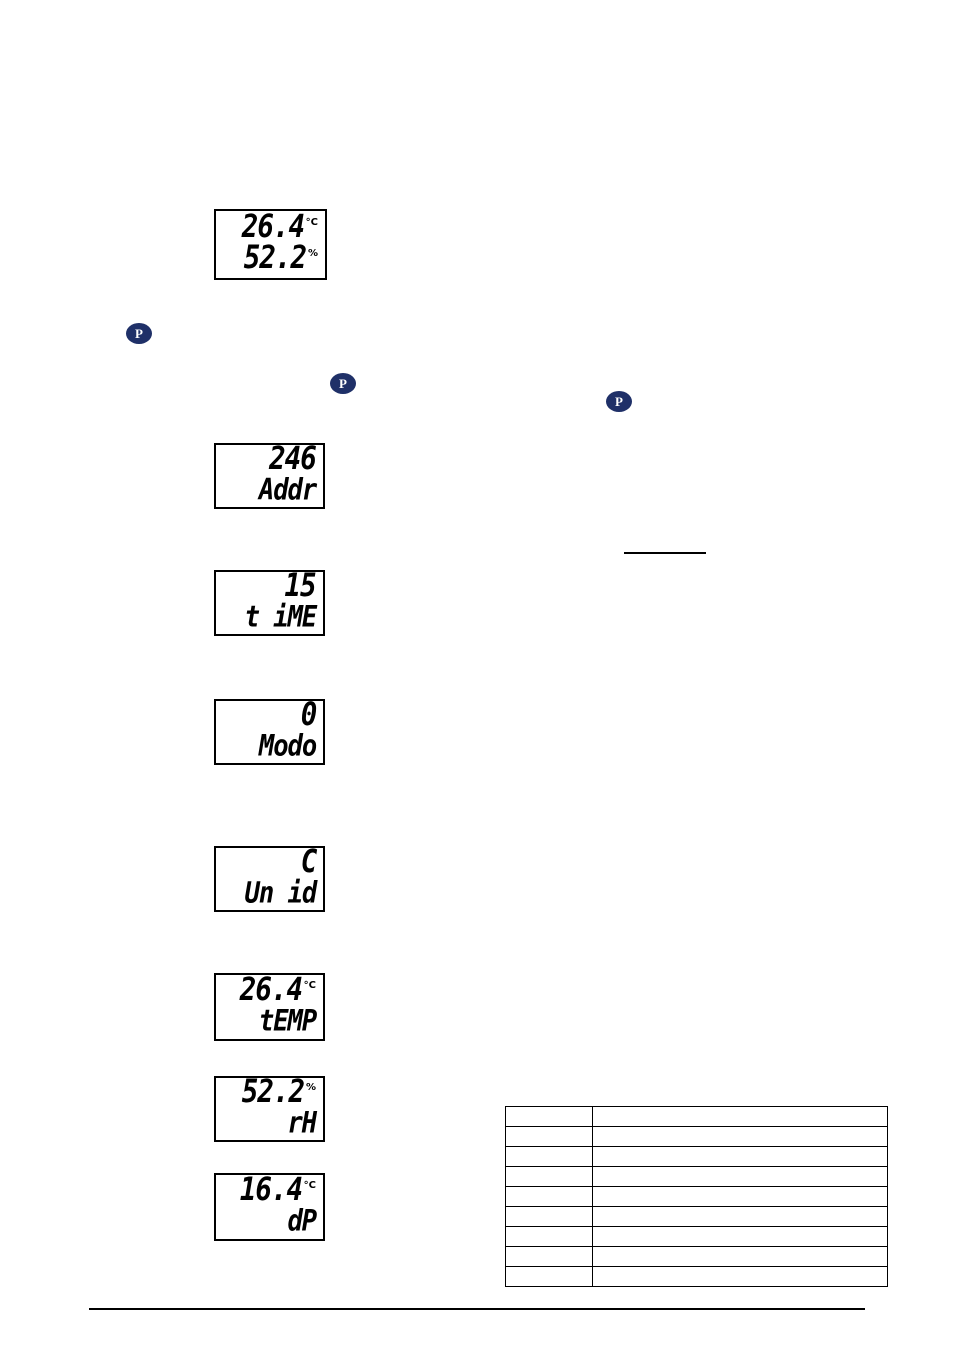 The height and width of the screenshot is (1350, 954). I want to click on unit-setting-display: C Un id, so click(269, 879).